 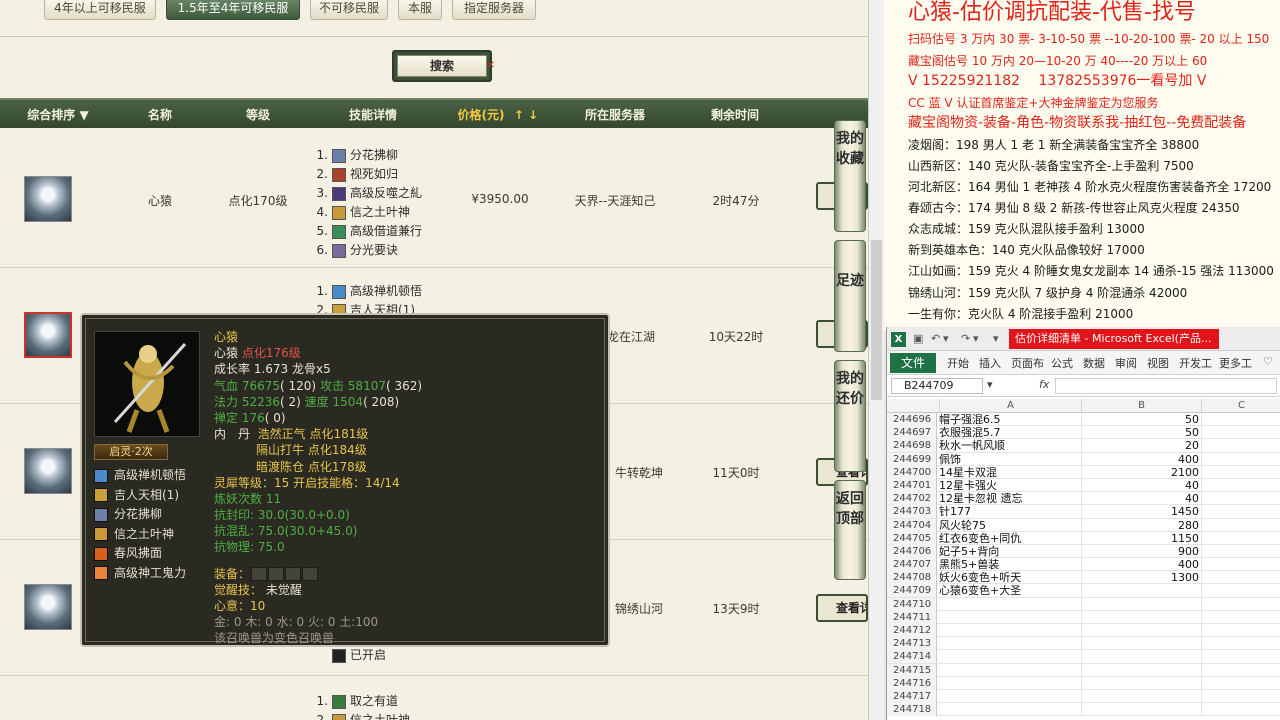 I want to click on col-price-sort: 价格(元), so click(x=481, y=115).